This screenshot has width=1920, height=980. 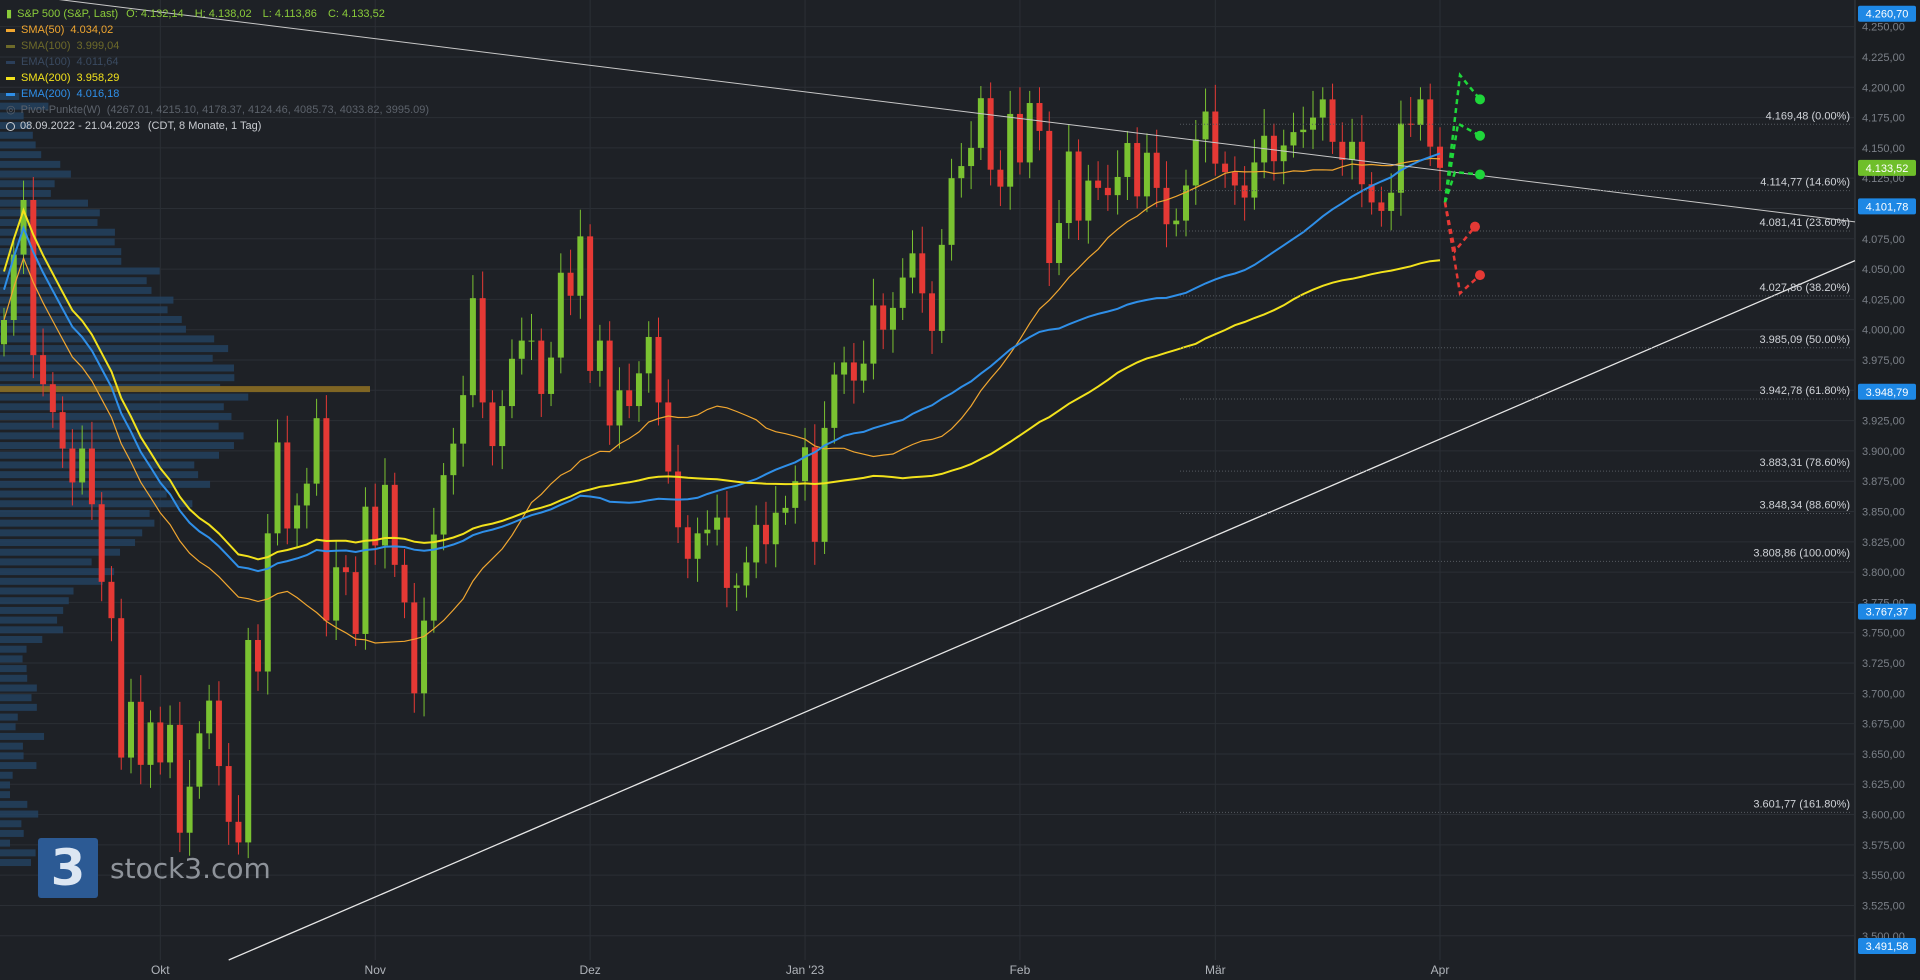 I want to click on y-tick-label: 3.625,00, so click(x=1883, y=785).